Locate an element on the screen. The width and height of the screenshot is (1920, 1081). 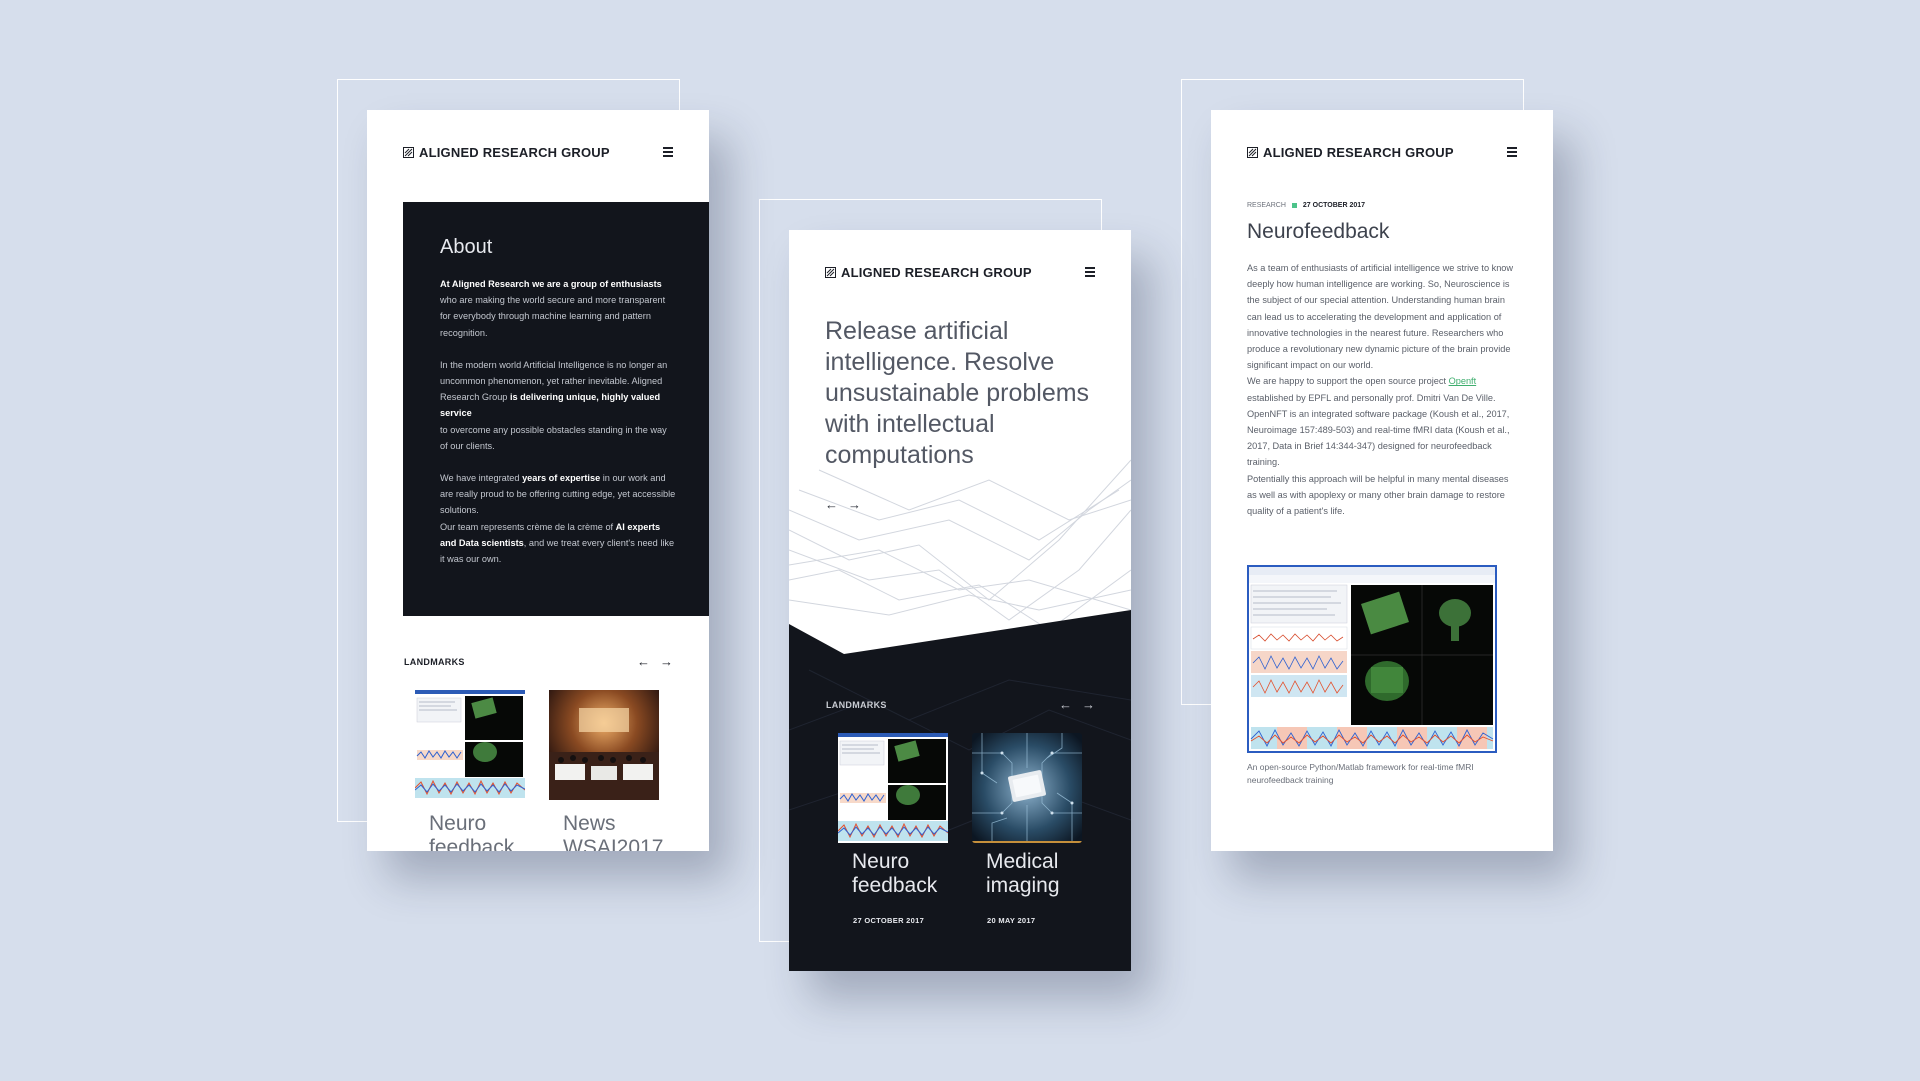
about-p3-a: We have integrated is located at coordinates (481, 478).